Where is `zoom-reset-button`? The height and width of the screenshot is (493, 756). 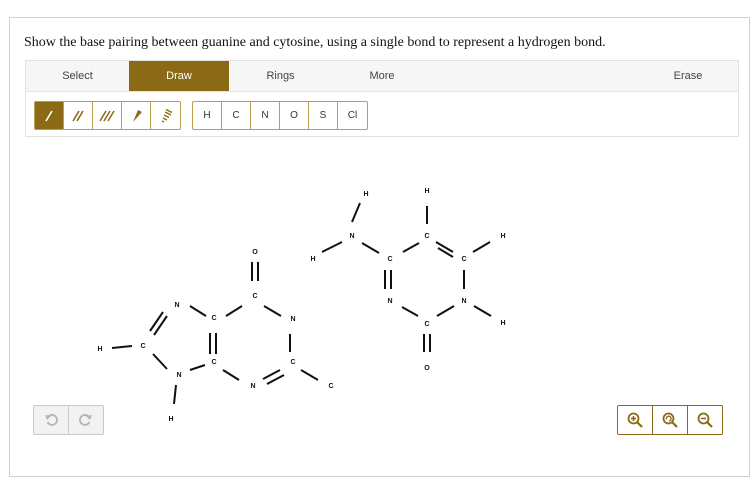 zoom-reset-button is located at coordinates (670, 420).